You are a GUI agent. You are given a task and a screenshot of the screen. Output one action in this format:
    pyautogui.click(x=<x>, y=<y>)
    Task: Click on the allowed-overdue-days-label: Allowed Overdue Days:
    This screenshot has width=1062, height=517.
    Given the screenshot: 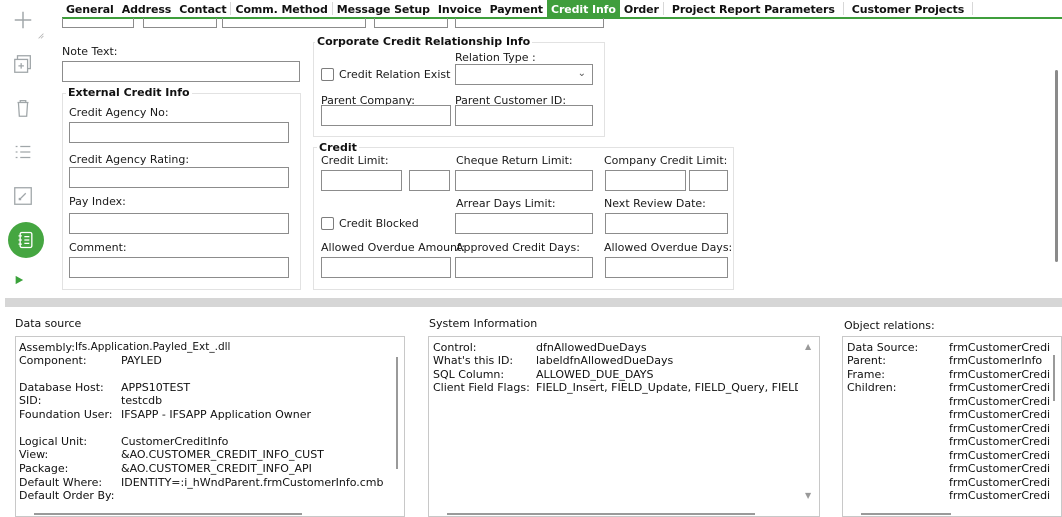 What is the action you would take?
    pyautogui.click(x=668, y=247)
    